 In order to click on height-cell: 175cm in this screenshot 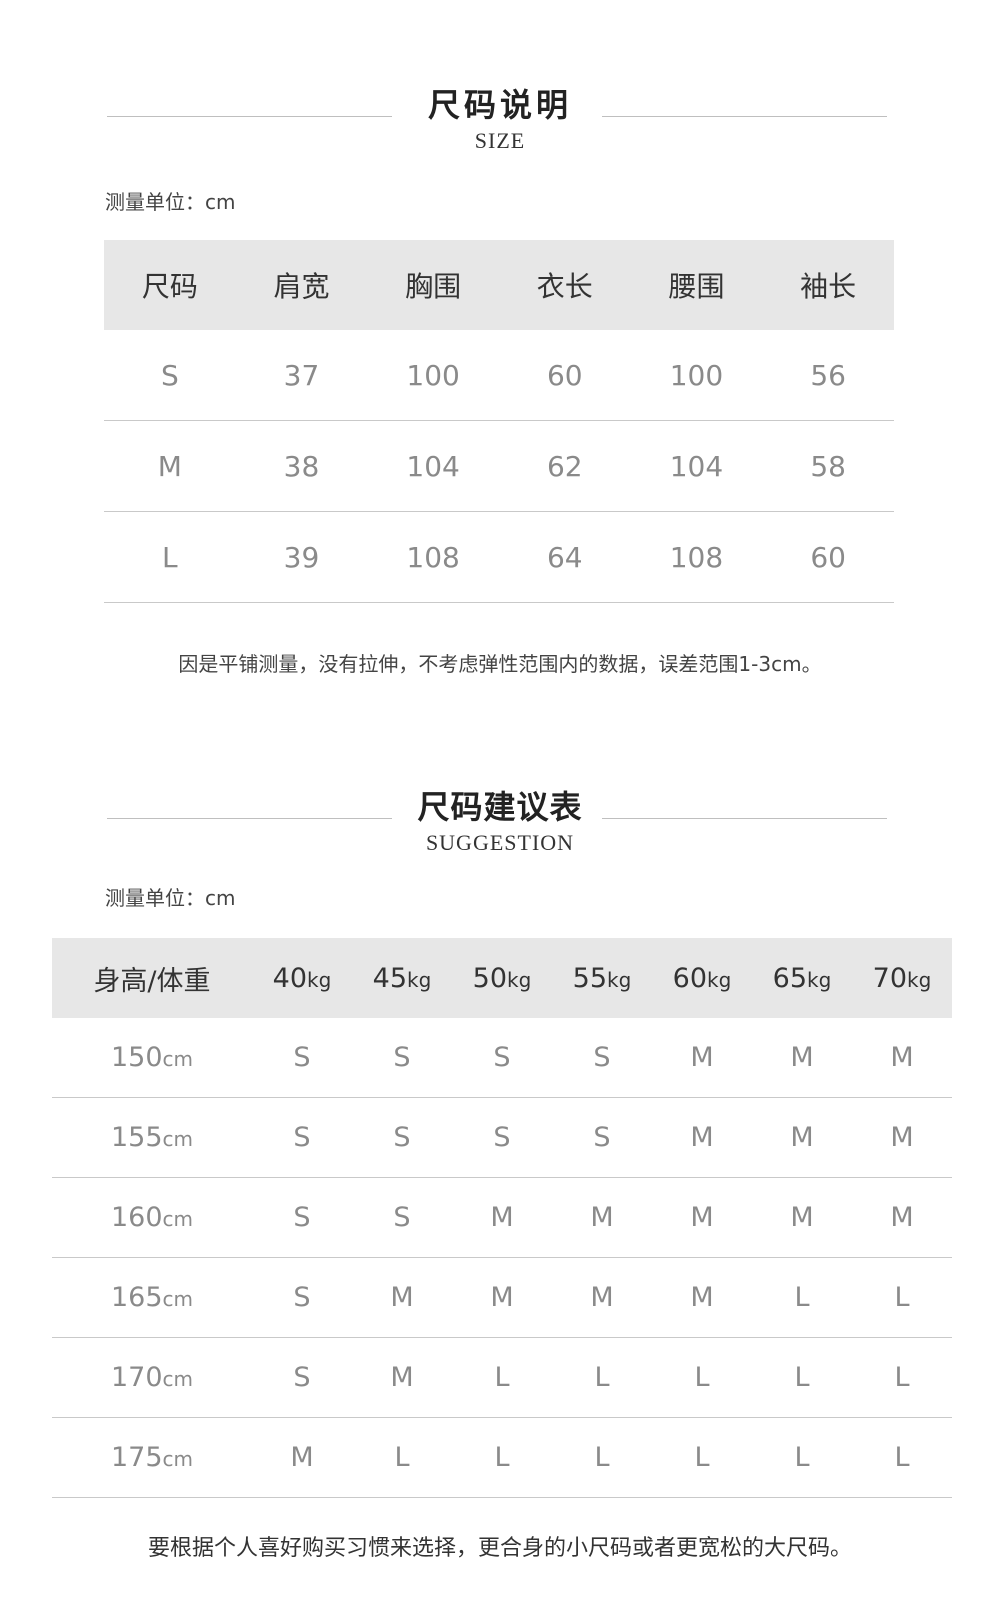, I will do `click(152, 1457)`.